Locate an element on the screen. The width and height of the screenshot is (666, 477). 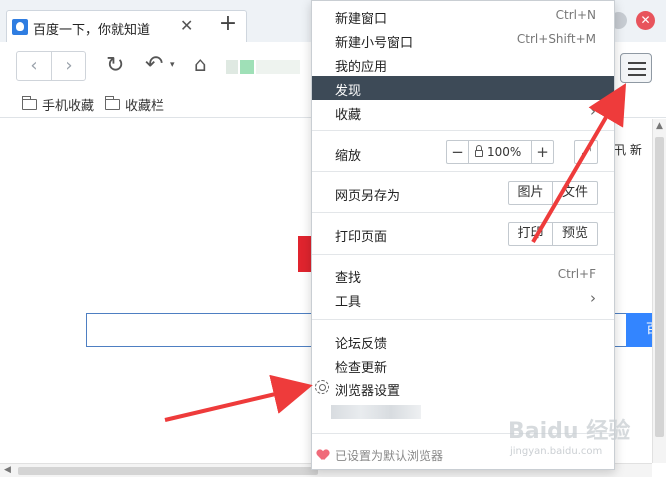
scroll-up-icon: ▲ is located at coordinates (659, 126).